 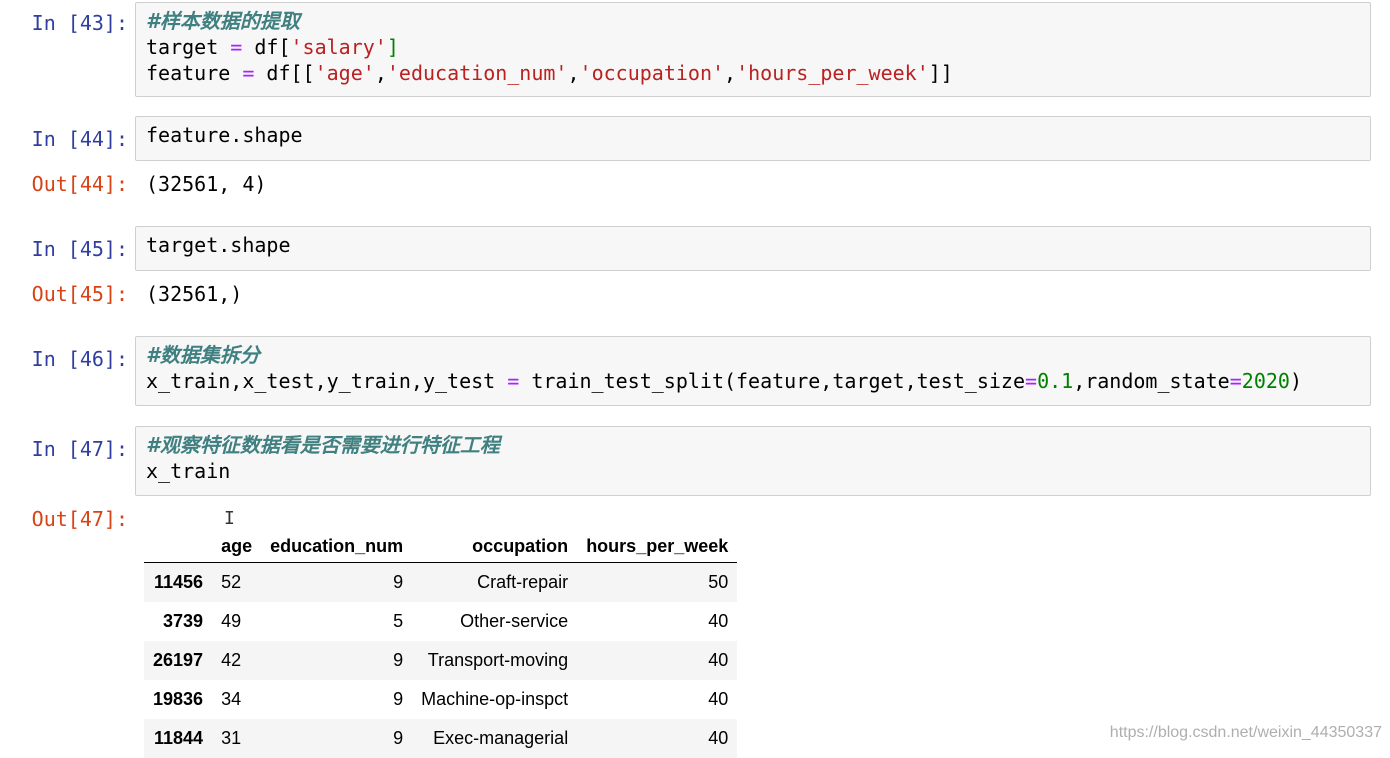 What do you see at coordinates (237, 546) in the screenshot?
I see `table-header-age: age` at bounding box center [237, 546].